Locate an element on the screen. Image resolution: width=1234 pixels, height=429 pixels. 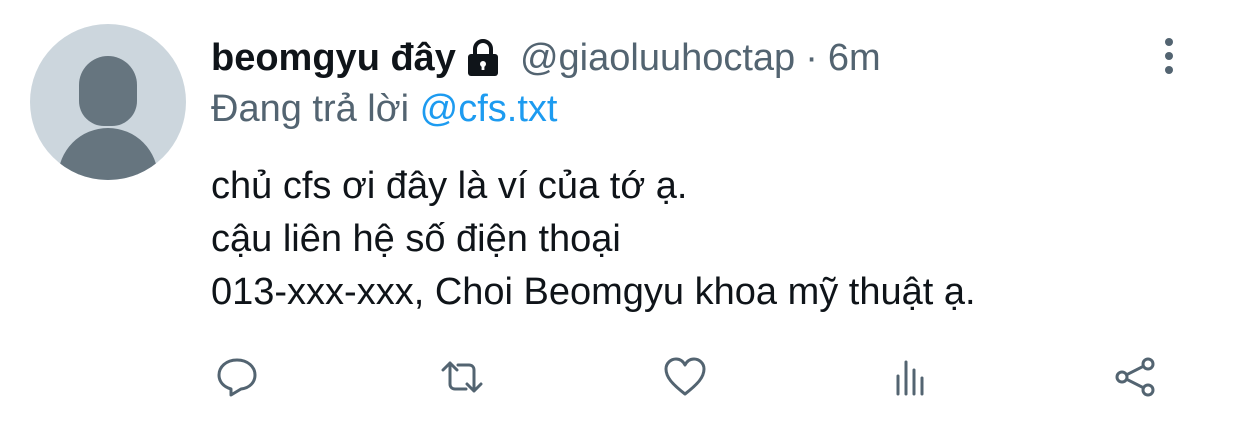
replying-prefix: Đang trả lời is located at coordinates (310, 109).